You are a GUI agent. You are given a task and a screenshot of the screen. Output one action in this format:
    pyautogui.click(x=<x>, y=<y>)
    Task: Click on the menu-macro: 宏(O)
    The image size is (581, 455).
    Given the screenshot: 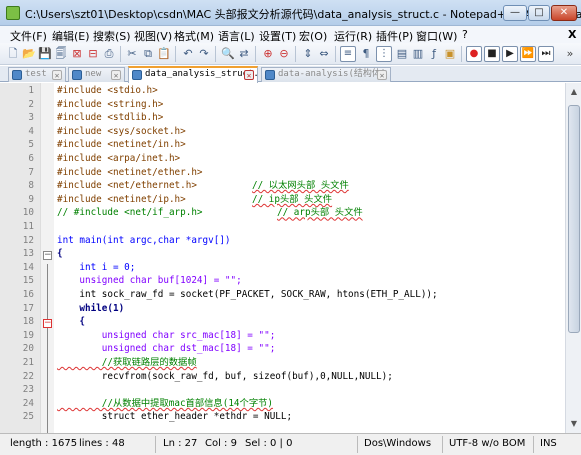 What is the action you would take?
    pyautogui.click(x=313, y=36)
    